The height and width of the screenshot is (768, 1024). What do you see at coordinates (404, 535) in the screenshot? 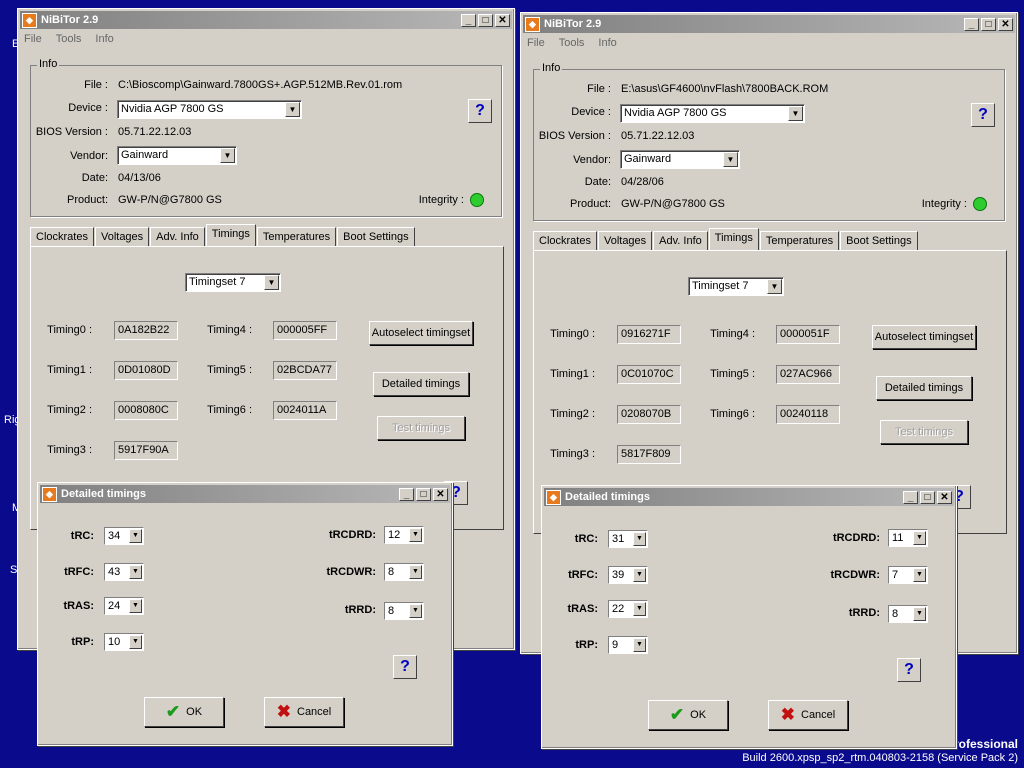
I see `trcdrd-select: 12 ▼` at bounding box center [404, 535].